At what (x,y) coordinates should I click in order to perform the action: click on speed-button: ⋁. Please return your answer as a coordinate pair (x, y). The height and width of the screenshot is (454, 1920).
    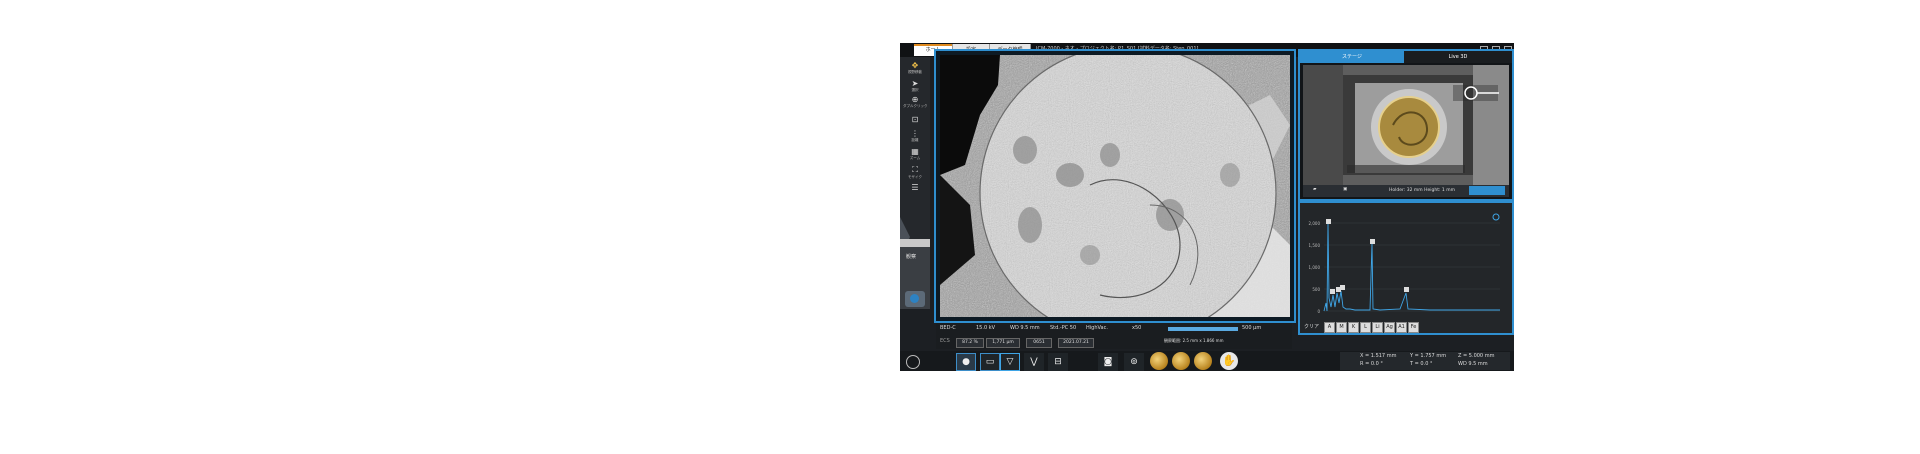
    Looking at the image, I should click on (1034, 362).